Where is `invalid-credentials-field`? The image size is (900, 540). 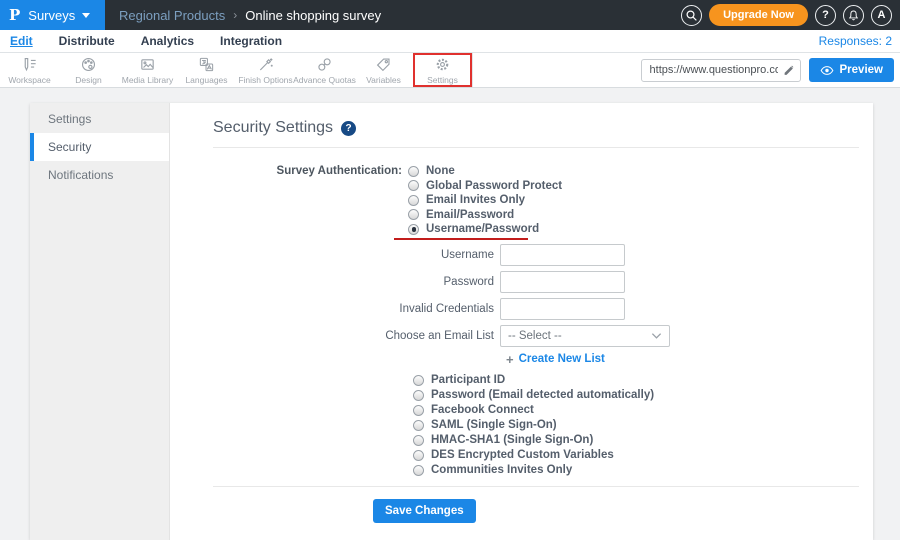
invalid-credentials-field is located at coordinates (562, 309).